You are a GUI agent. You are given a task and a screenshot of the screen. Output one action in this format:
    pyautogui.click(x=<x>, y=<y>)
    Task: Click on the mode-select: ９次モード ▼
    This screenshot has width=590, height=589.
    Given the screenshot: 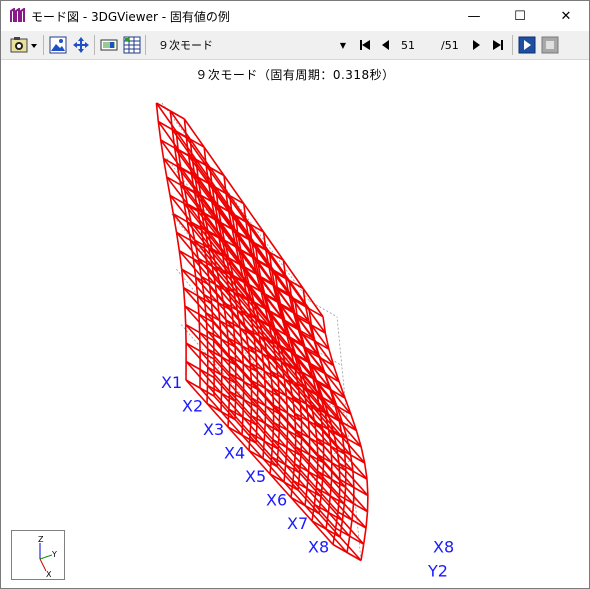 What is the action you would take?
    pyautogui.click(x=250, y=45)
    